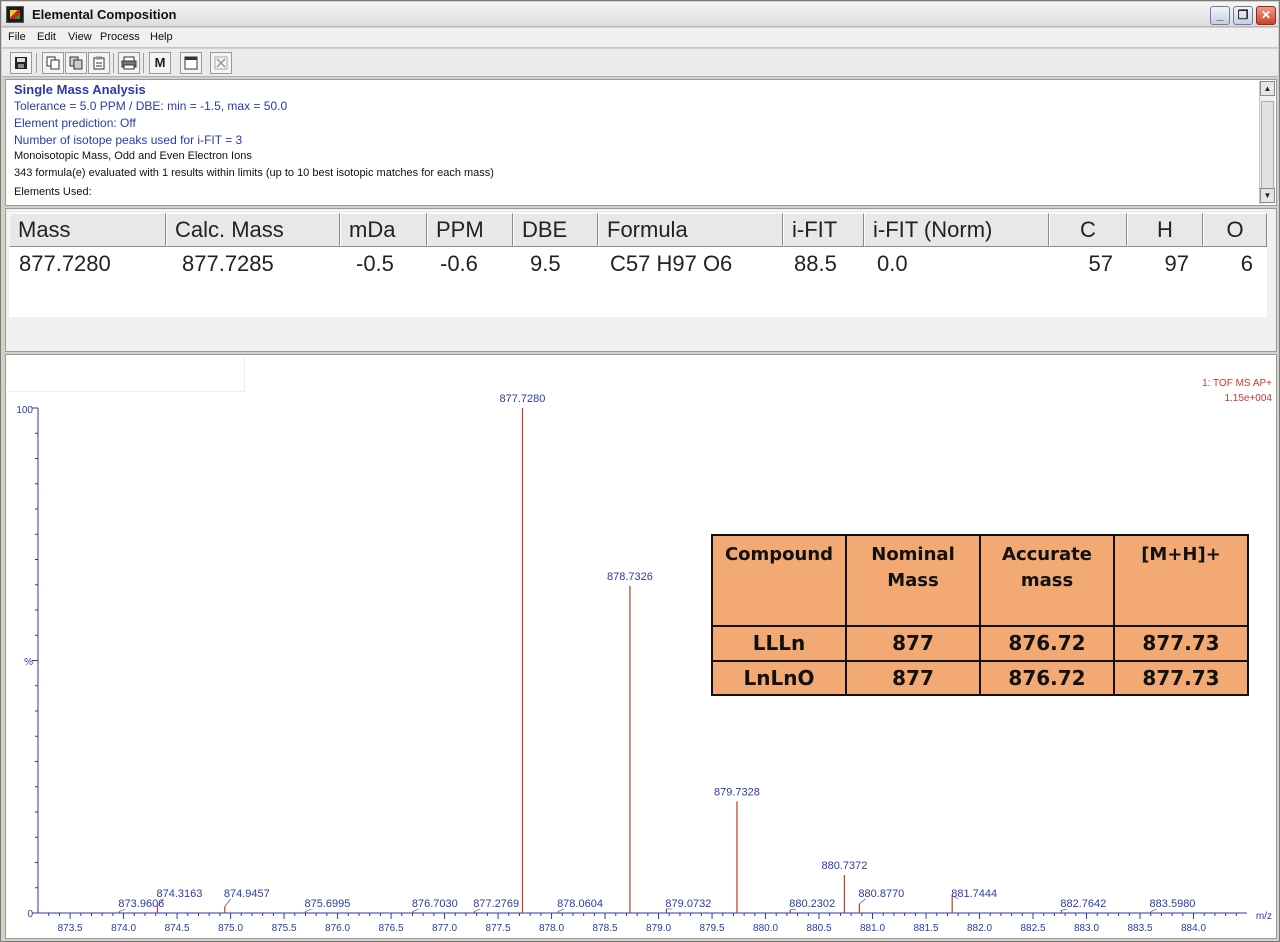 Image resolution: width=1280 pixels, height=942 pixels. I want to click on col-header-calc-mass: Calc. Mass, so click(253, 230).